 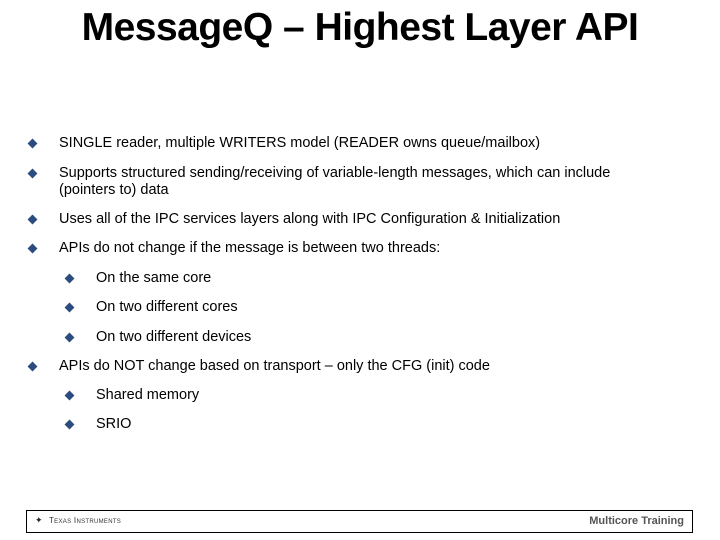 I want to click on sub-bullet-item: SRIO, so click(x=345, y=424).